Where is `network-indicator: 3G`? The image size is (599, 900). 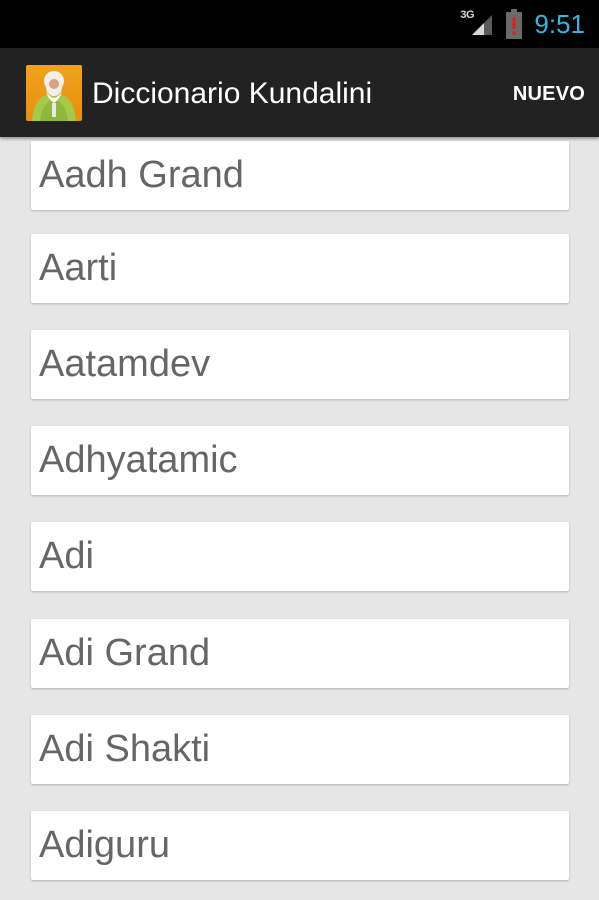 network-indicator: 3G is located at coordinates (477, 24).